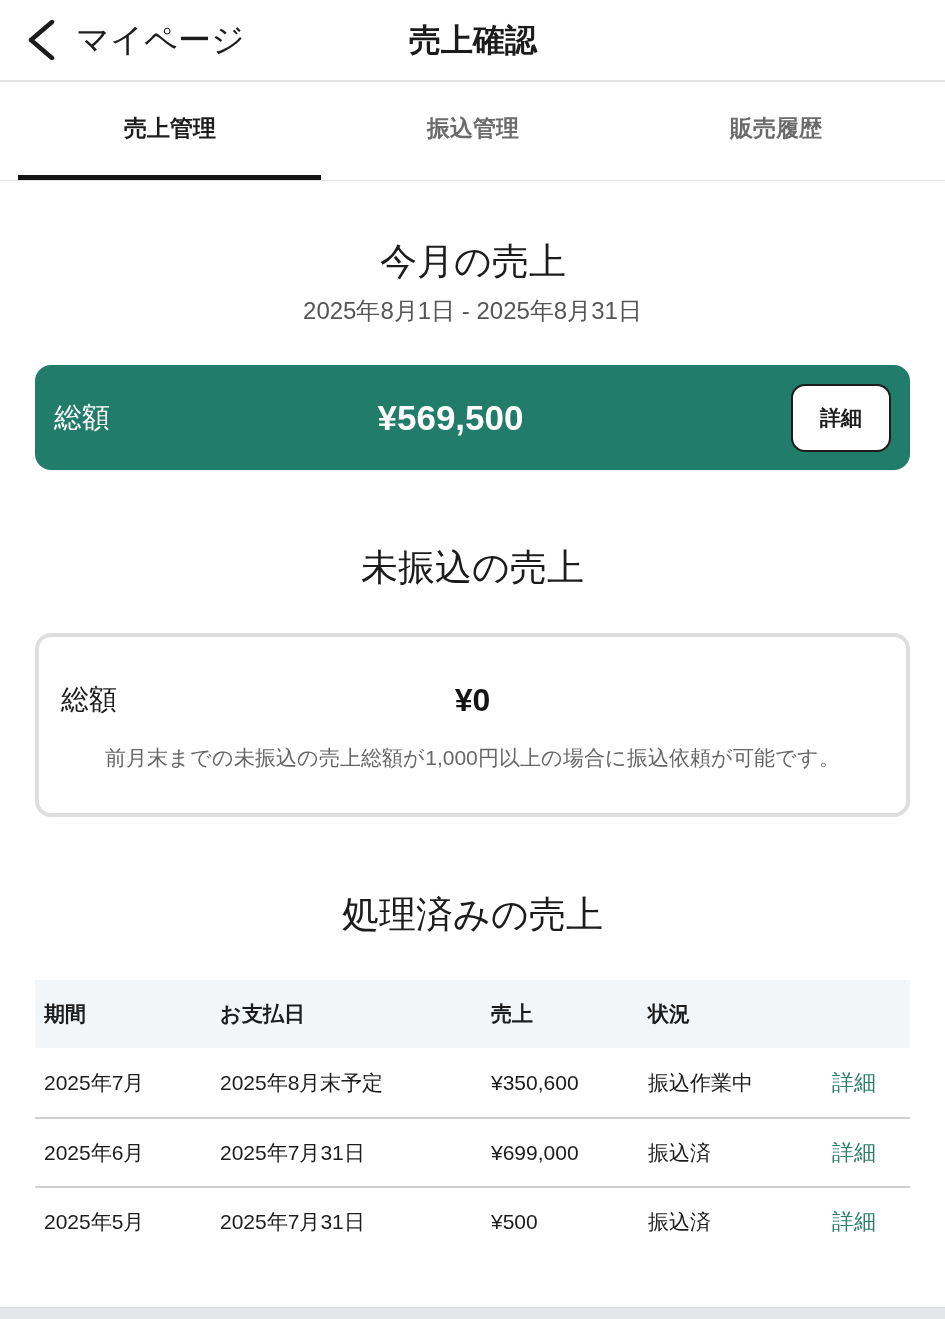 The width and height of the screenshot is (945, 1319). What do you see at coordinates (41, 40) in the screenshot?
I see `chevron-left-icon` at bounding box center [41, 40].